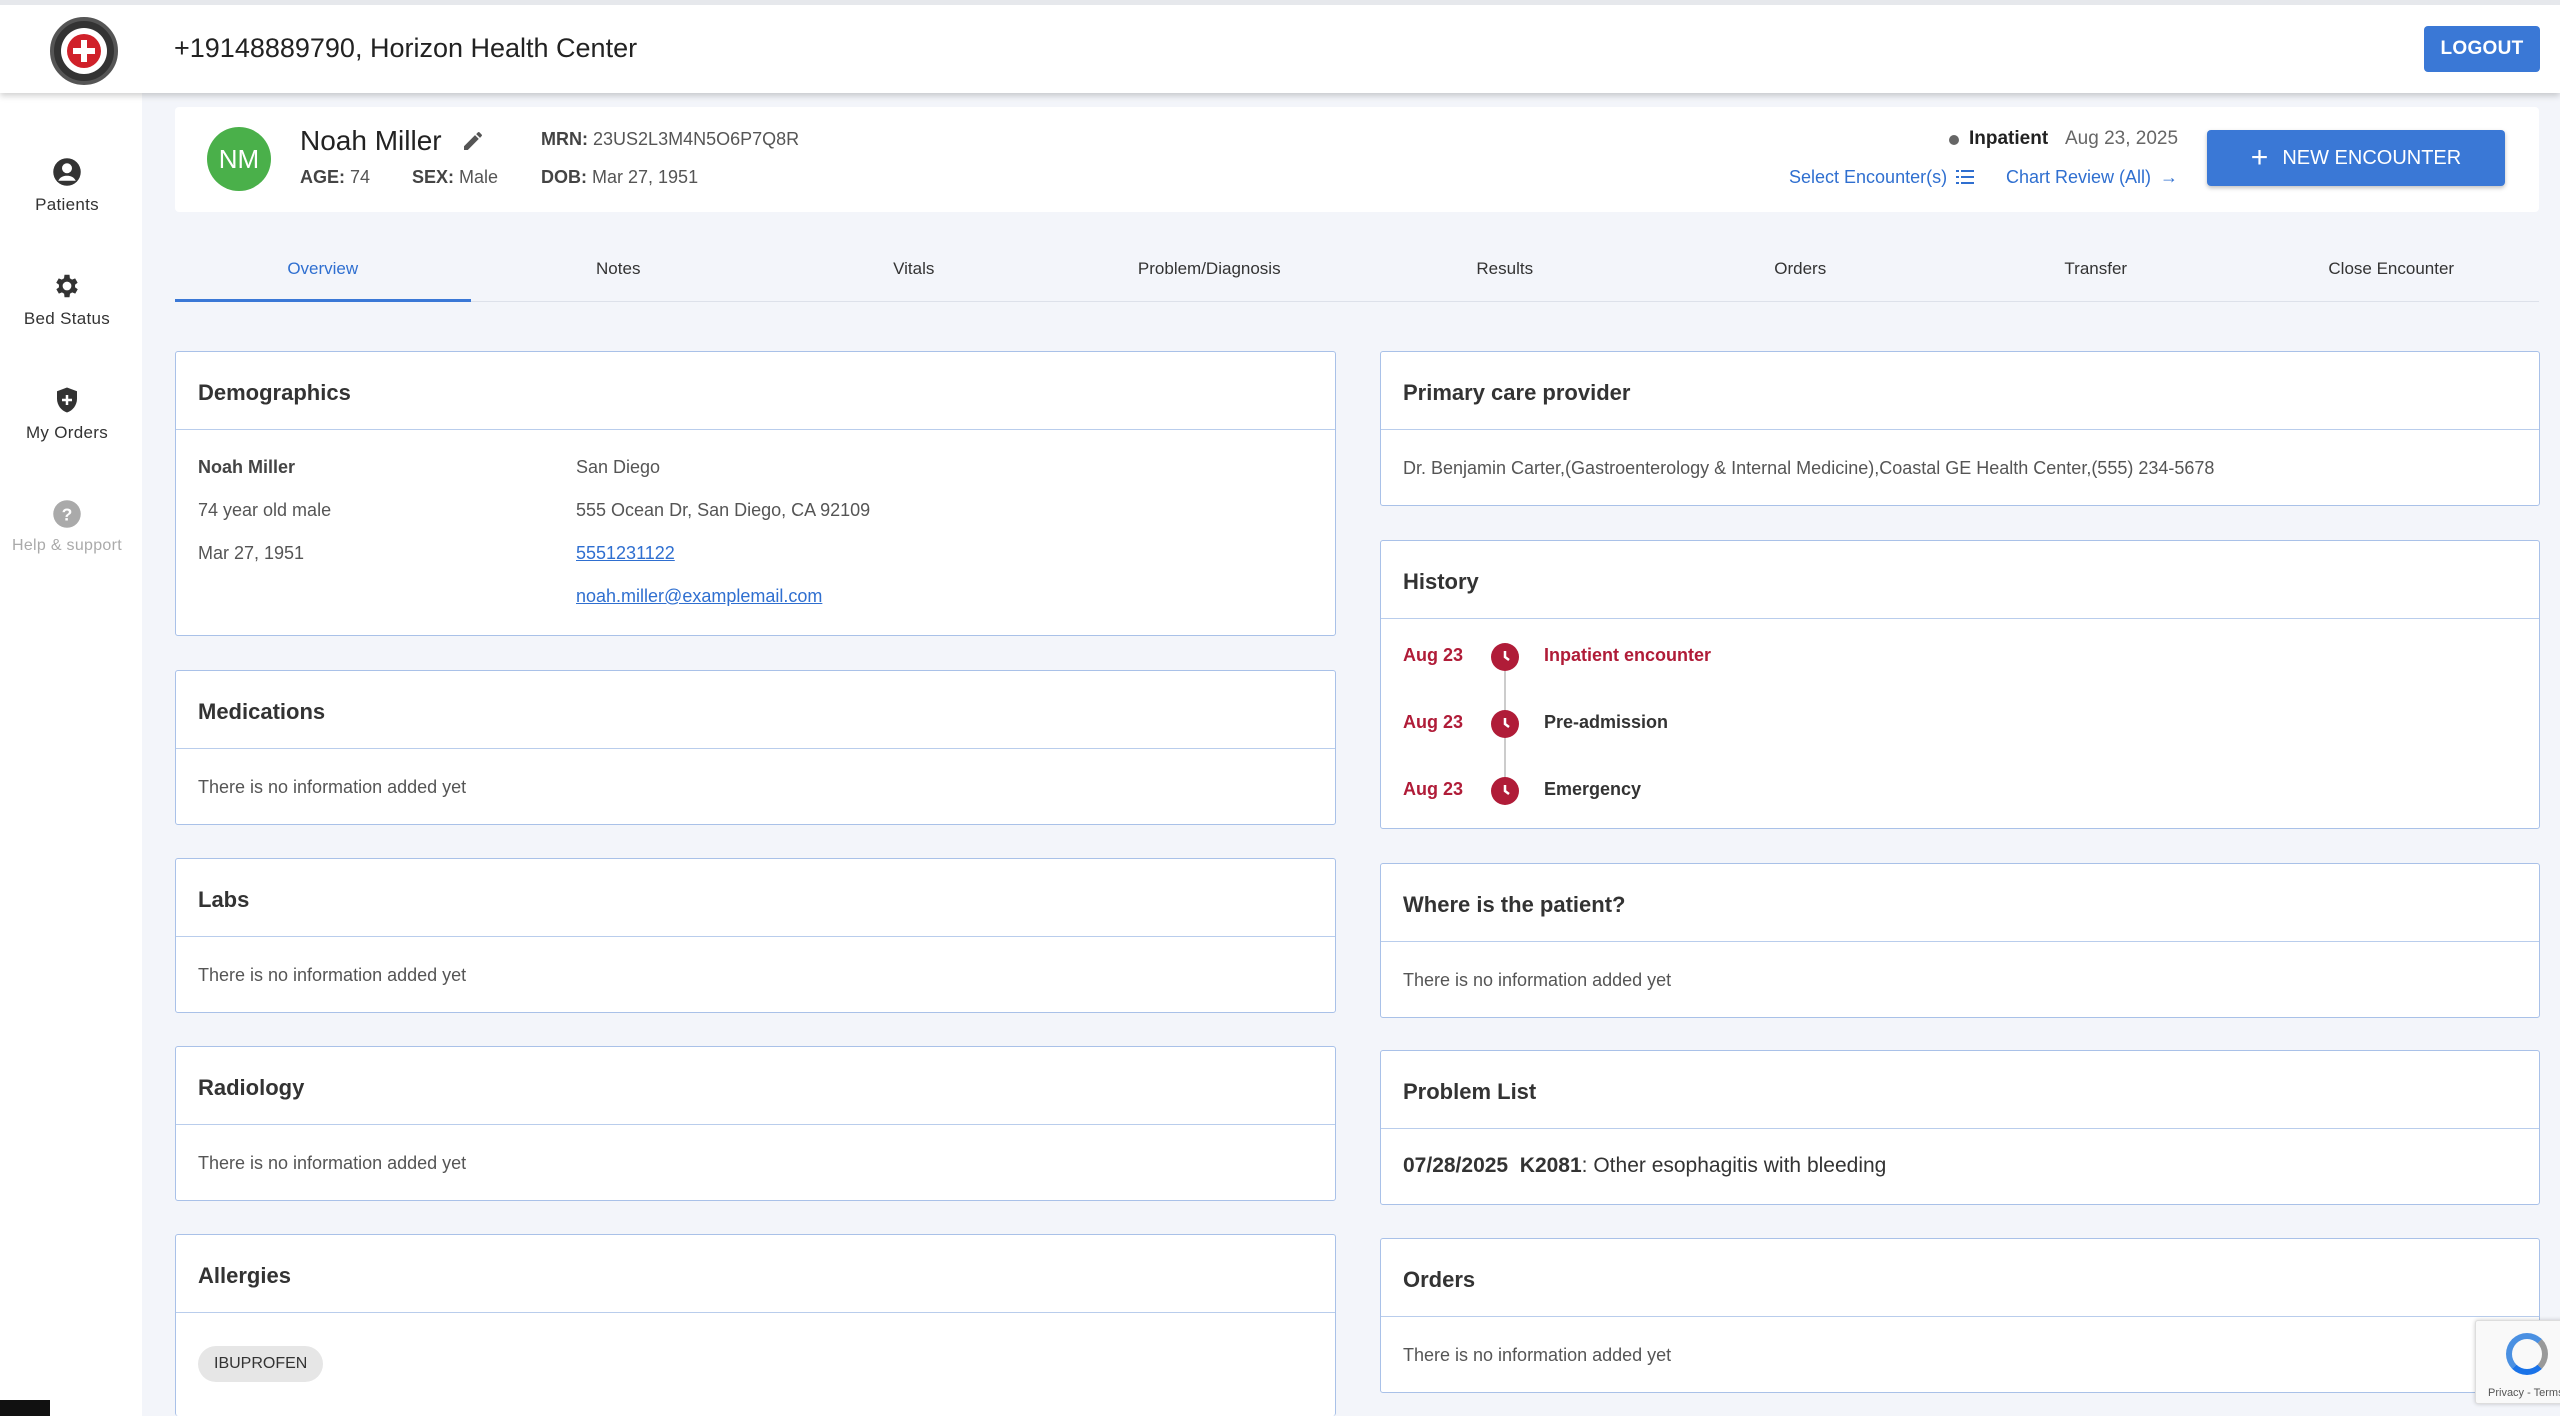  I want to click on demo-age-sex: 74 year old male, so click(265, 510).